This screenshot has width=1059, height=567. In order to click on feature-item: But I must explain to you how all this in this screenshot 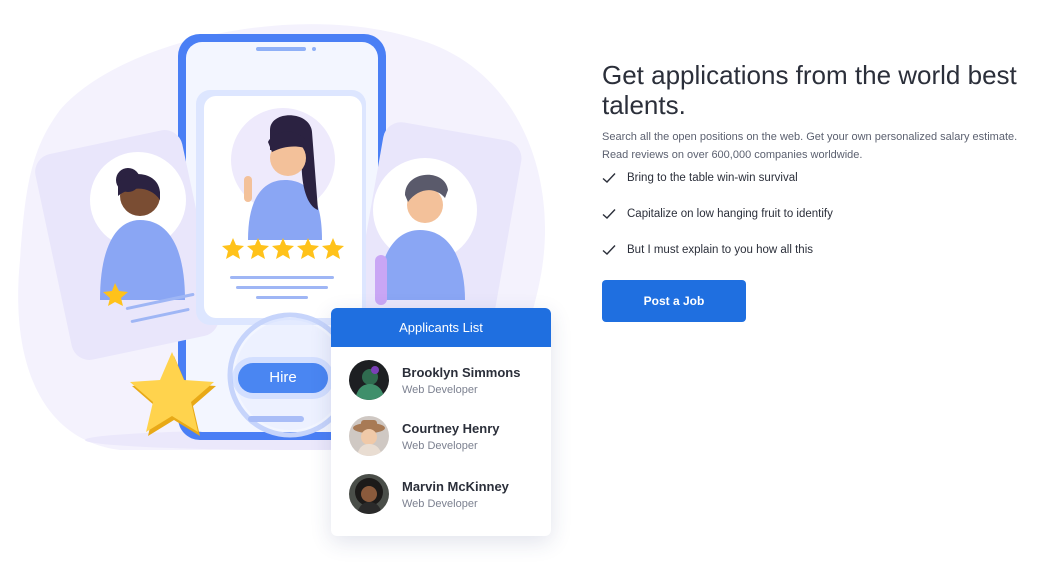, I will do `click(822, 260)`.